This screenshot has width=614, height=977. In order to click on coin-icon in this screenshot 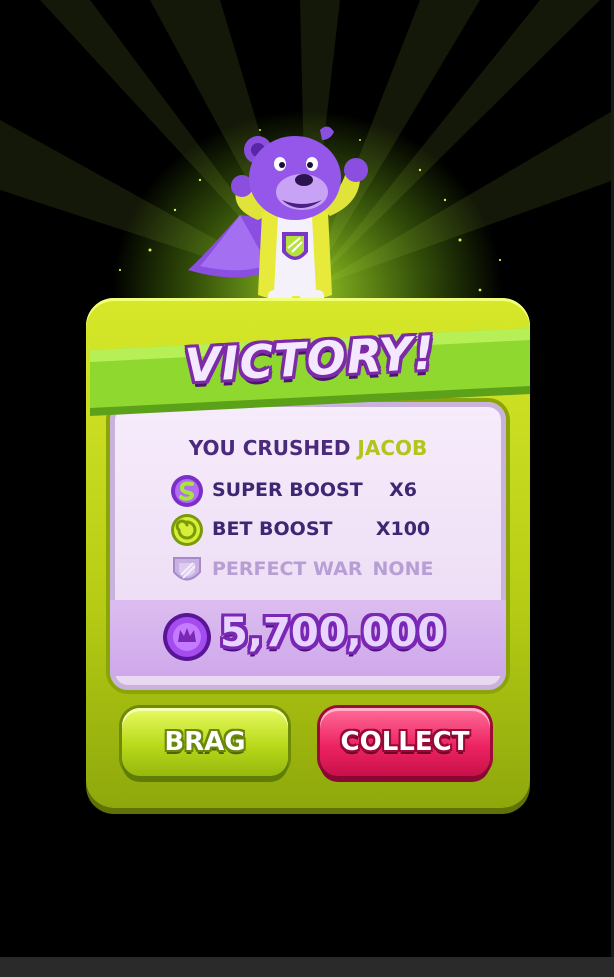, I will do `click(187, 637)`.